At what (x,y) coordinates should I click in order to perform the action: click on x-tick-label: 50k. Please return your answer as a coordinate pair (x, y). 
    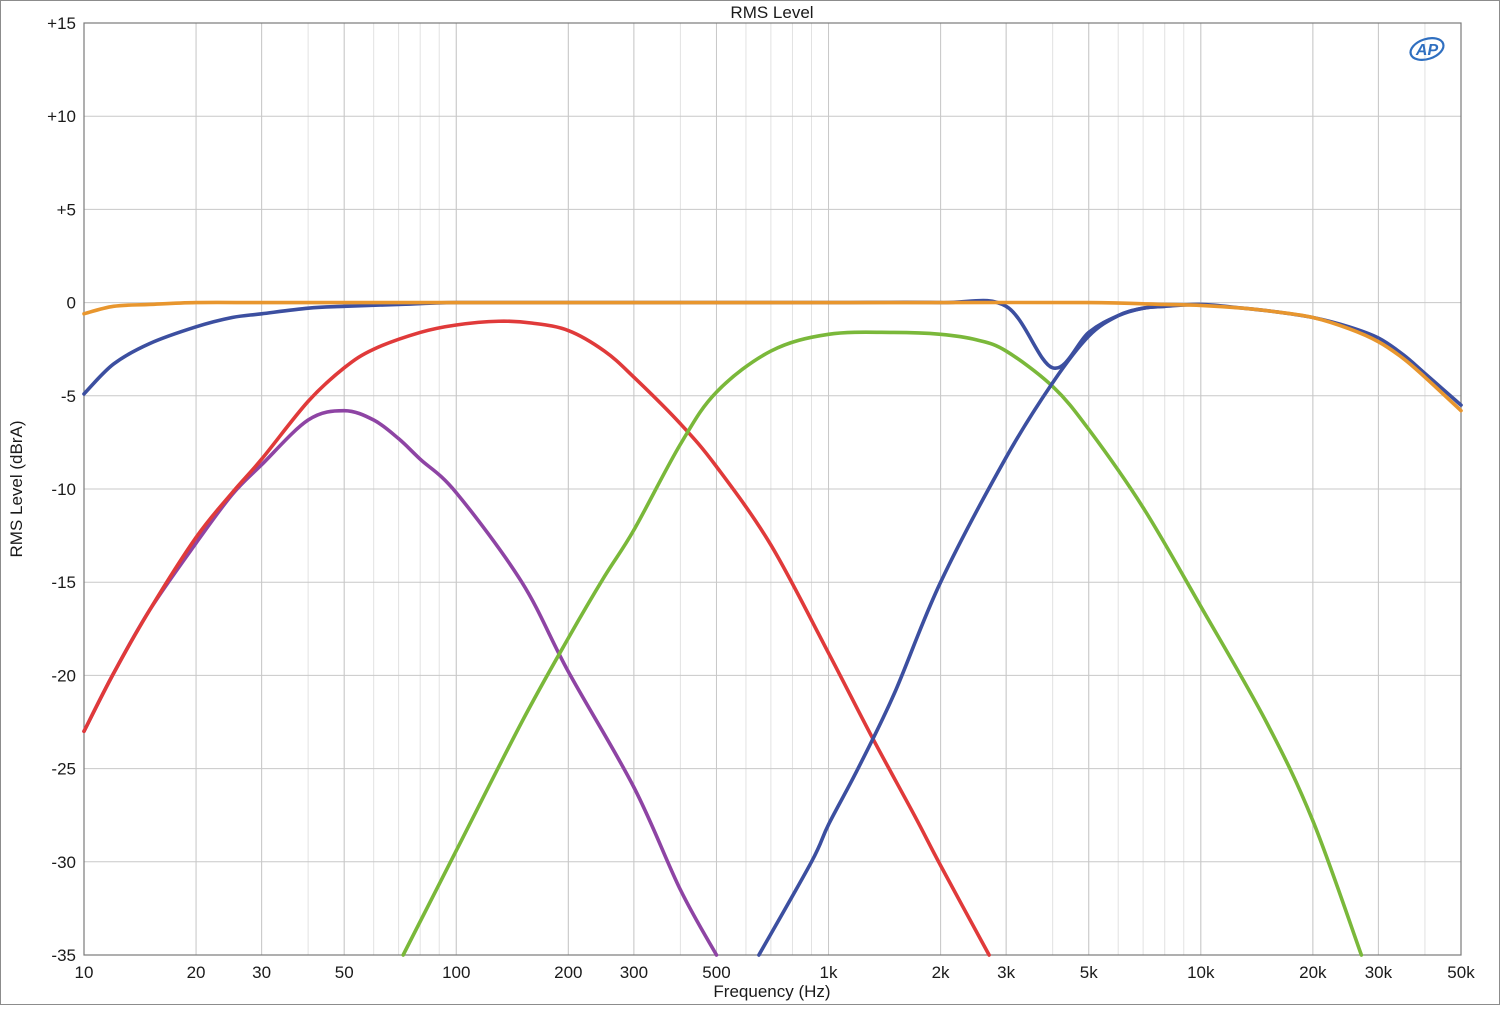
    Looking at the image, I should click on (1461, 972).